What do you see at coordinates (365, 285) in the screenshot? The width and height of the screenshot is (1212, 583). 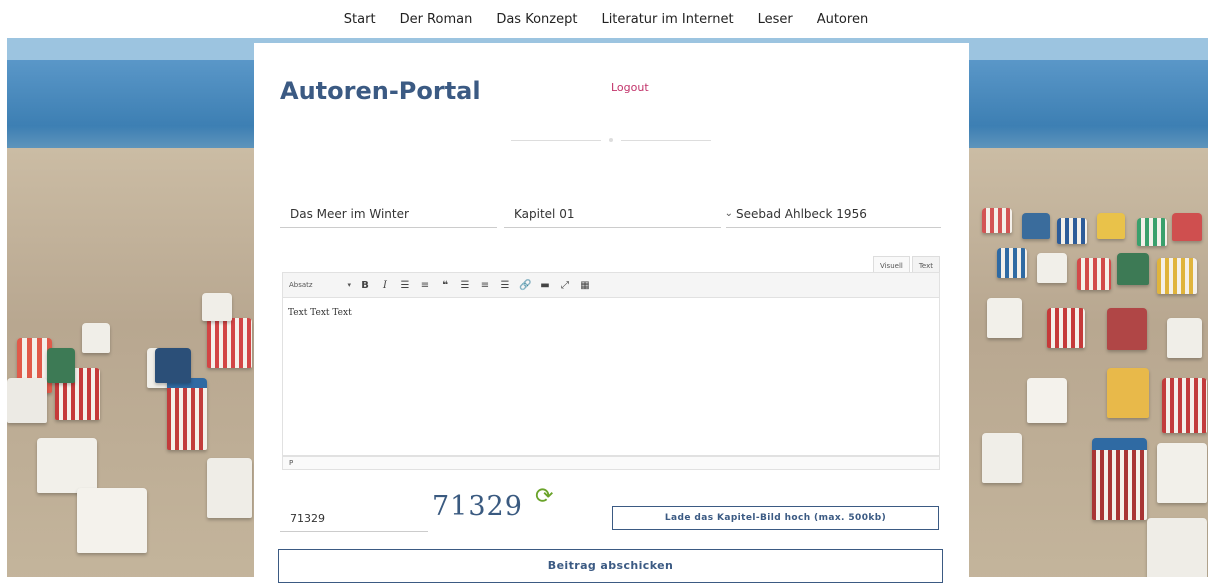 I see `bold-icon: B` at bounding box center [365, 285].